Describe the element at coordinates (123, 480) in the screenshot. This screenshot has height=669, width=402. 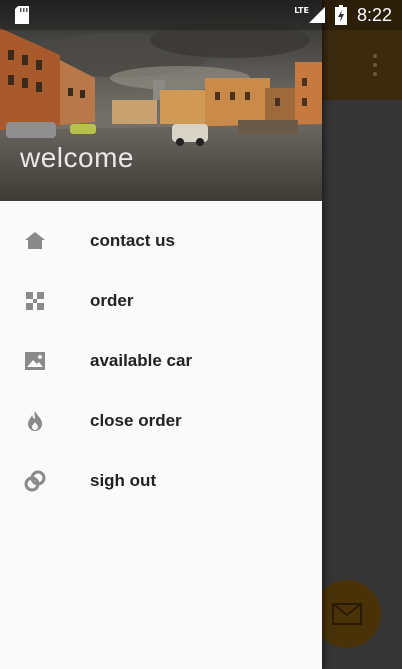
I see `menu-item-label: sigh out` at that location.